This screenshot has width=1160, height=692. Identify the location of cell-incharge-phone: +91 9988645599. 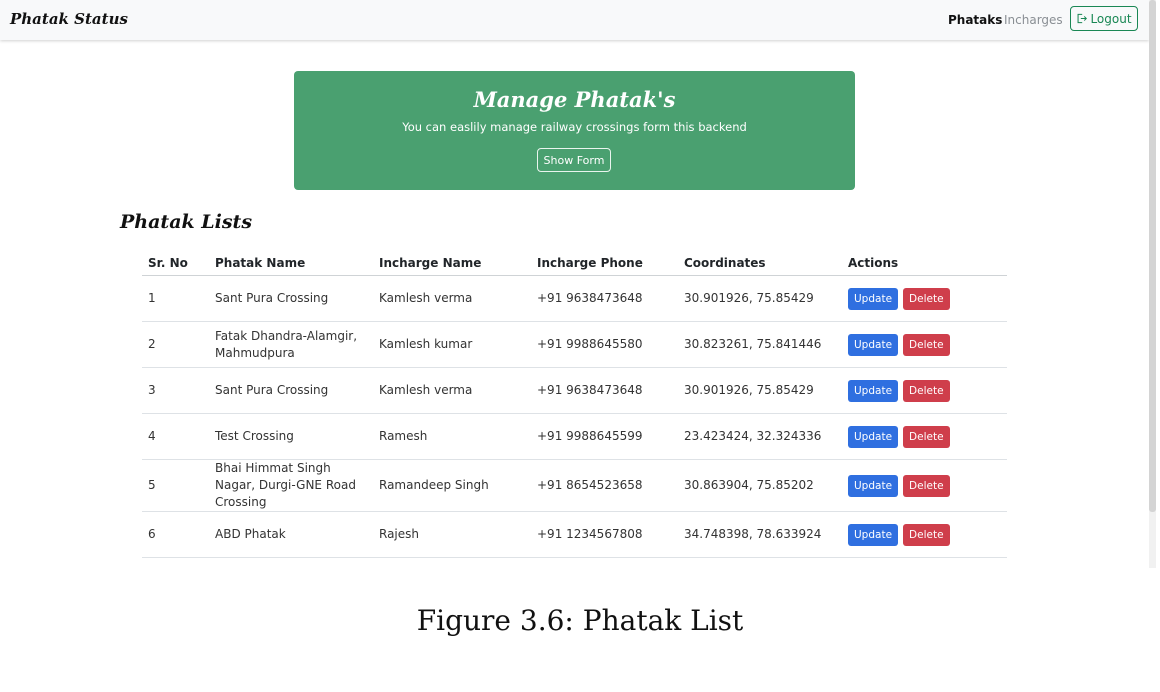
(604, 436).